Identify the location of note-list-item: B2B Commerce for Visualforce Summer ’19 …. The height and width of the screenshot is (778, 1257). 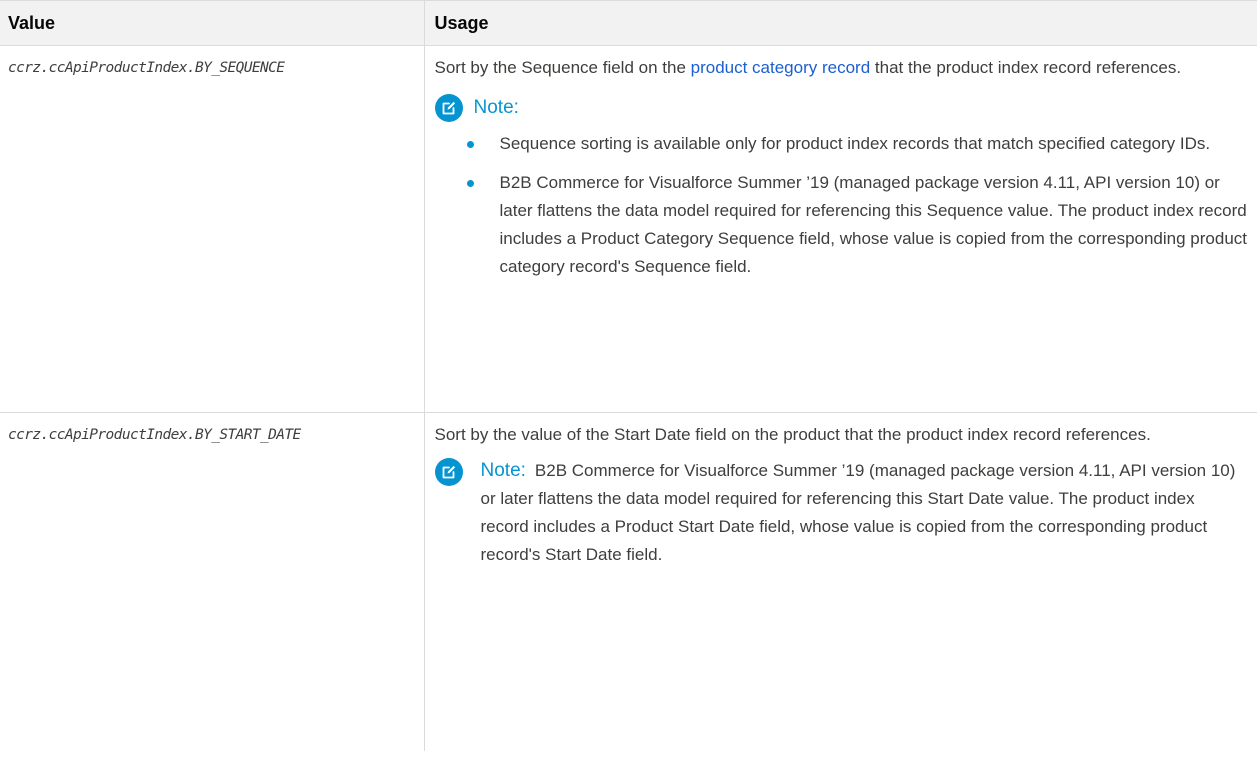
(856, 225).